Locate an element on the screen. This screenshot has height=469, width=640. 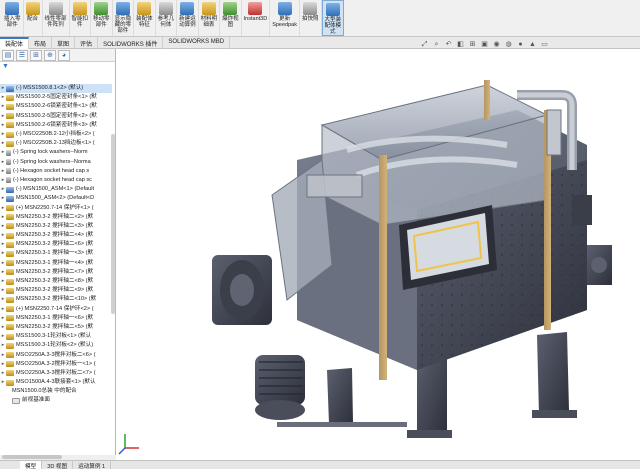
tree-row: ▸ MSN2250.3-2 搅拌轴二<4> (默 is located at coordinates (56, 235).